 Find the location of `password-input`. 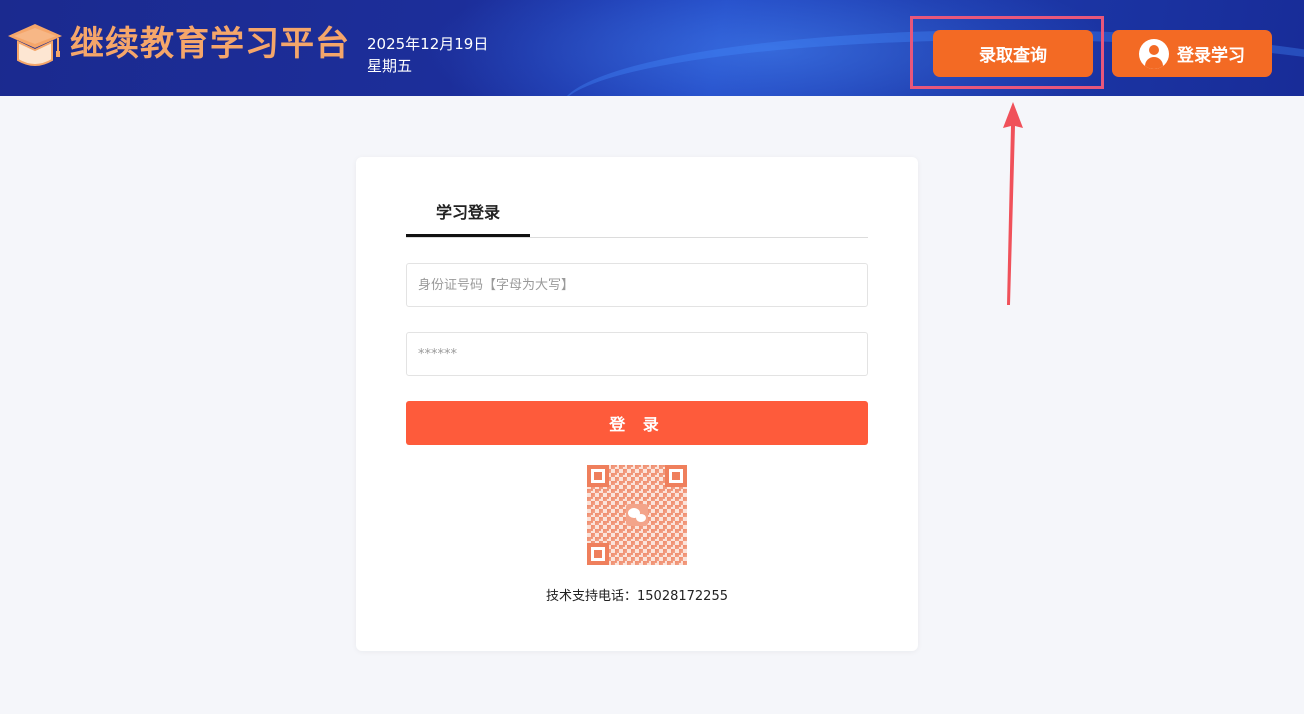

password-input is located at coordinates (637, 354).